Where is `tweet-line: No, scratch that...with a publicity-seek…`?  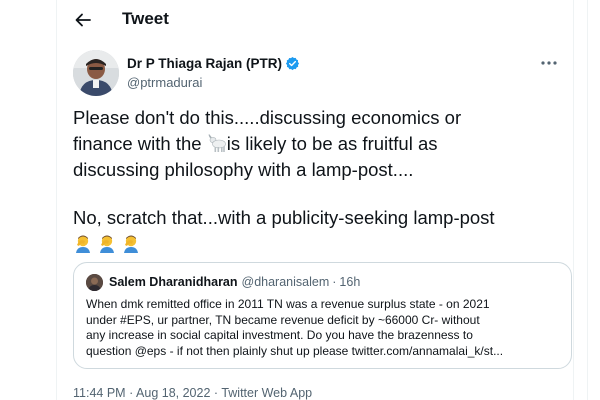
tweet-line: No, scratch that...with a publicity-seek… is located at coordinates (284, 217).